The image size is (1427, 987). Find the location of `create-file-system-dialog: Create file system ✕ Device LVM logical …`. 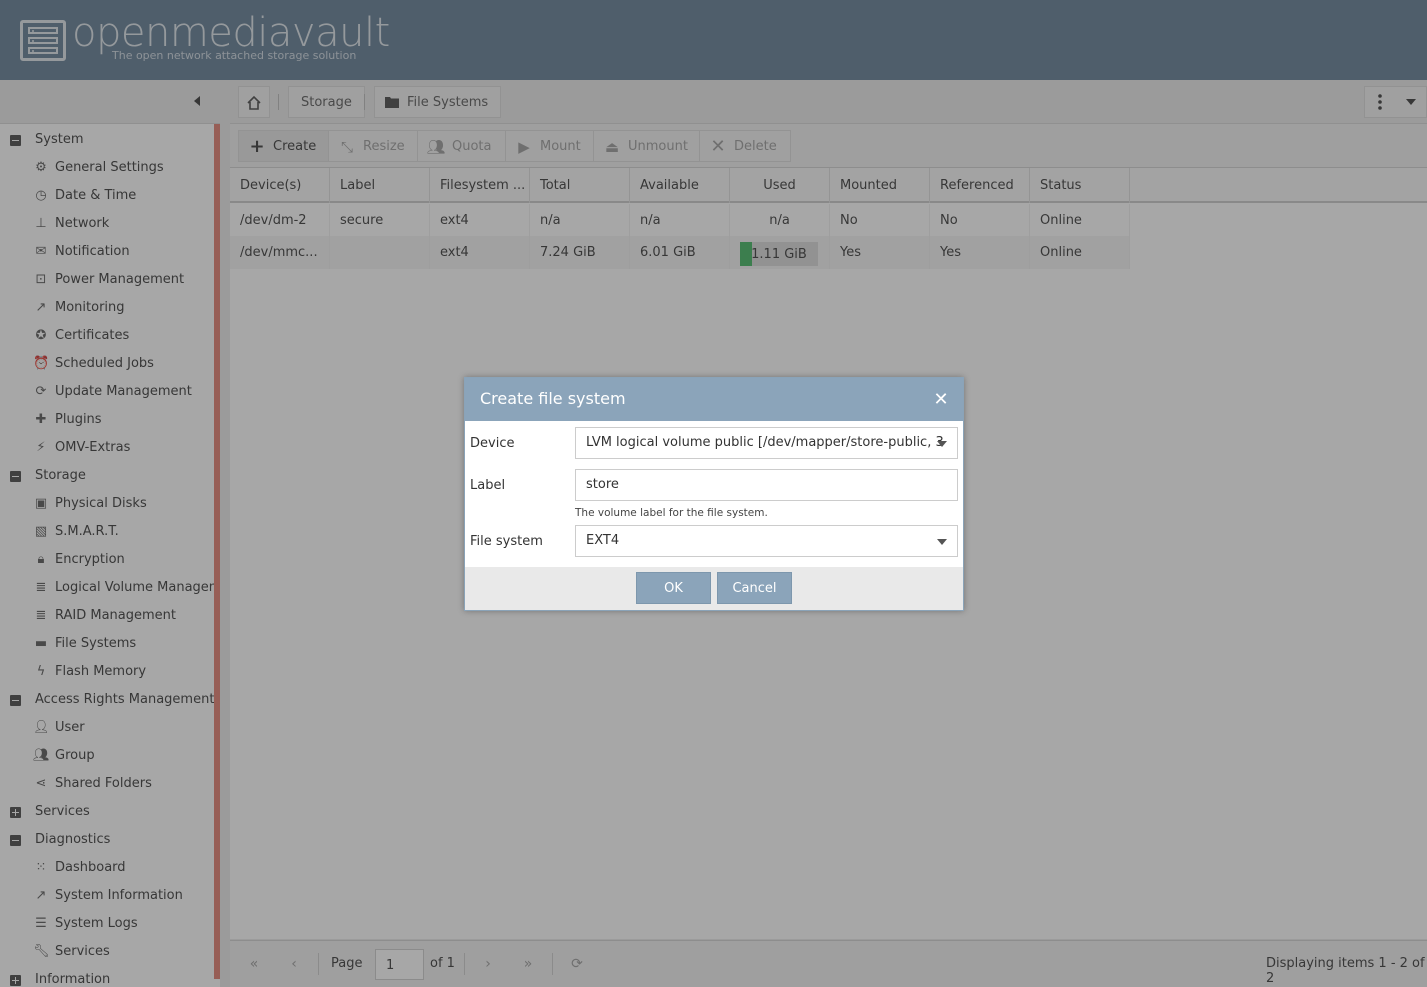

create-file-system-dialog: Create file system ✕ Device LVM logical … is located at coordinates (714, 494).